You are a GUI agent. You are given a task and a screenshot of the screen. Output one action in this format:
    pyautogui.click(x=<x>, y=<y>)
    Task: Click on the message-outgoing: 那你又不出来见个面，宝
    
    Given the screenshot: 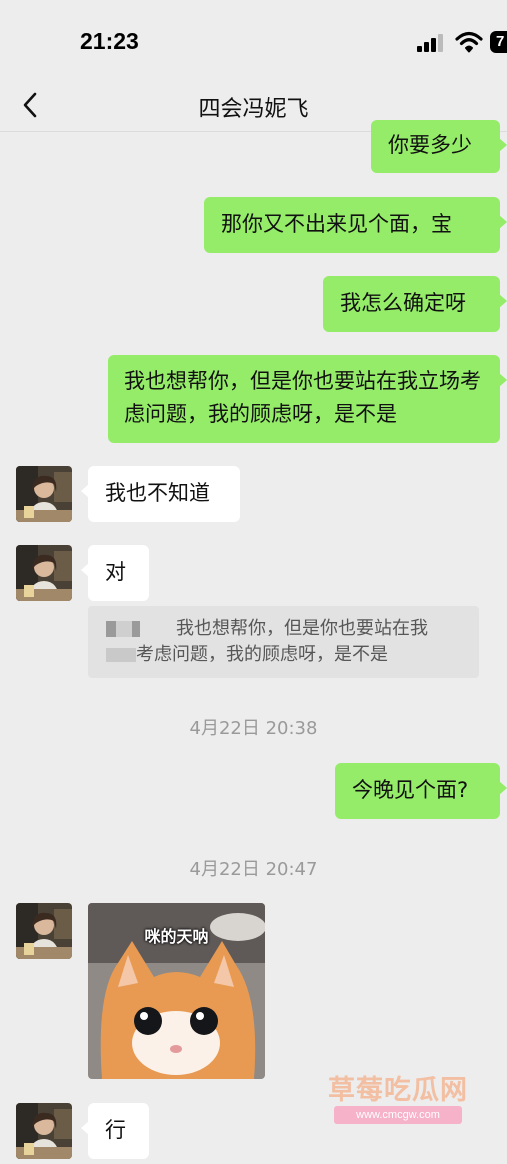 What is the action you would take?
    pyautogui.click(x=355, y=225)
    